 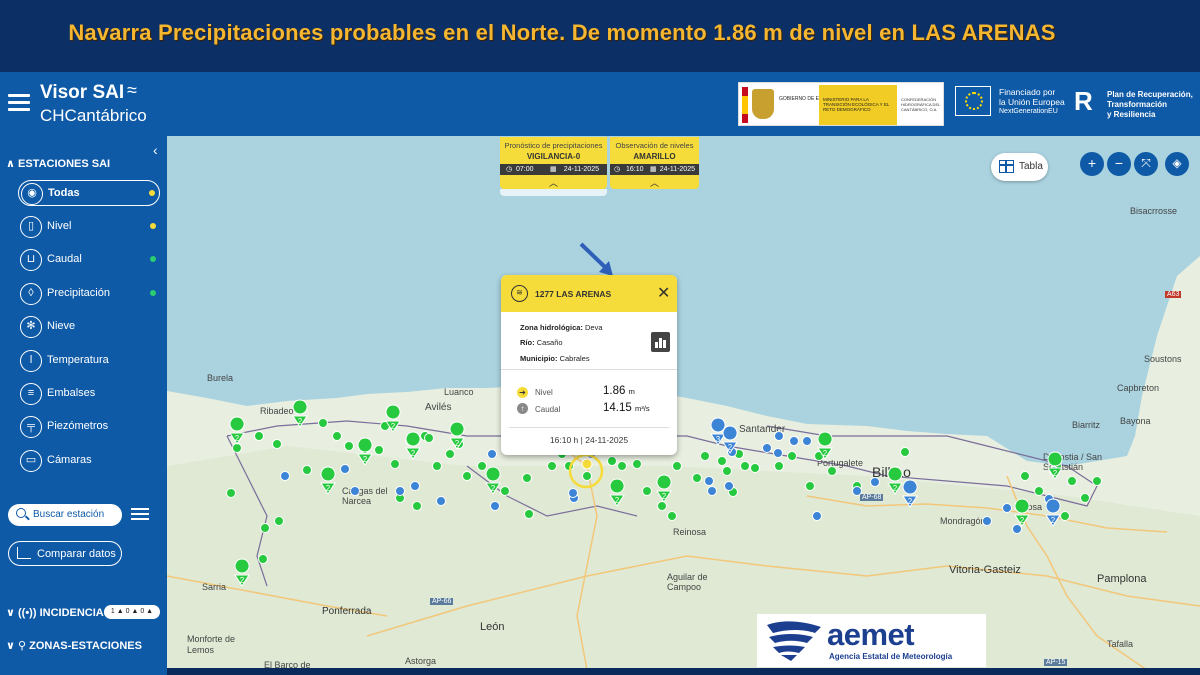 I want to click on filter-icon, so click(x=140, y=514).